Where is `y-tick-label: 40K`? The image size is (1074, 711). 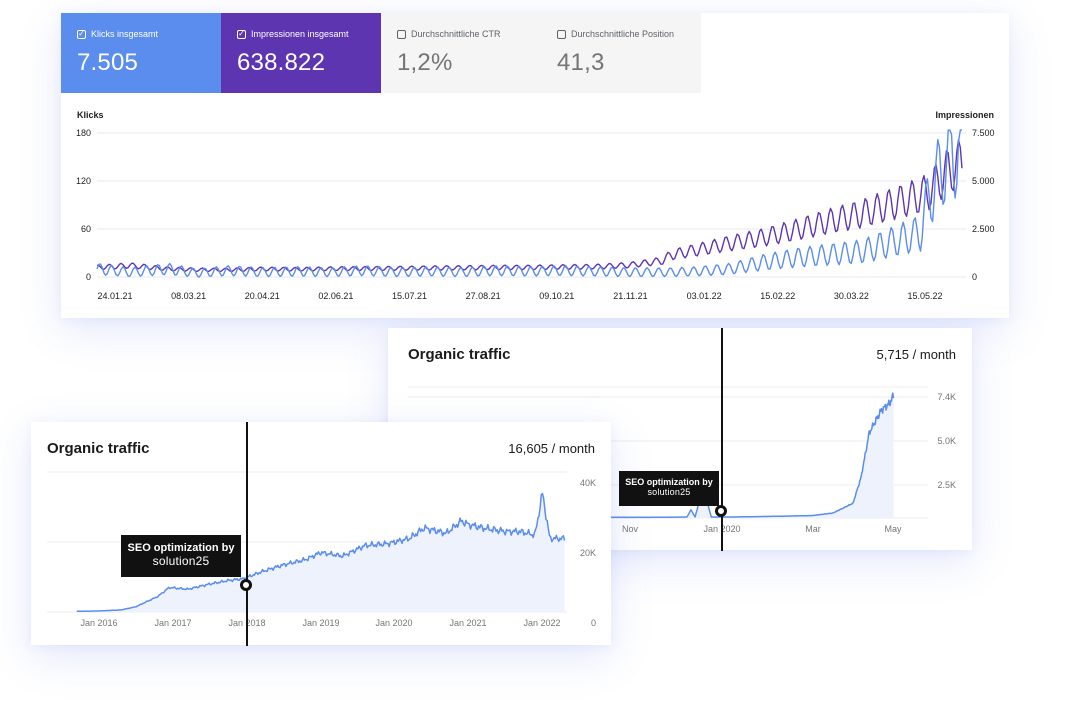 y-tick-label: 40K is located at coordinates (588, 483).